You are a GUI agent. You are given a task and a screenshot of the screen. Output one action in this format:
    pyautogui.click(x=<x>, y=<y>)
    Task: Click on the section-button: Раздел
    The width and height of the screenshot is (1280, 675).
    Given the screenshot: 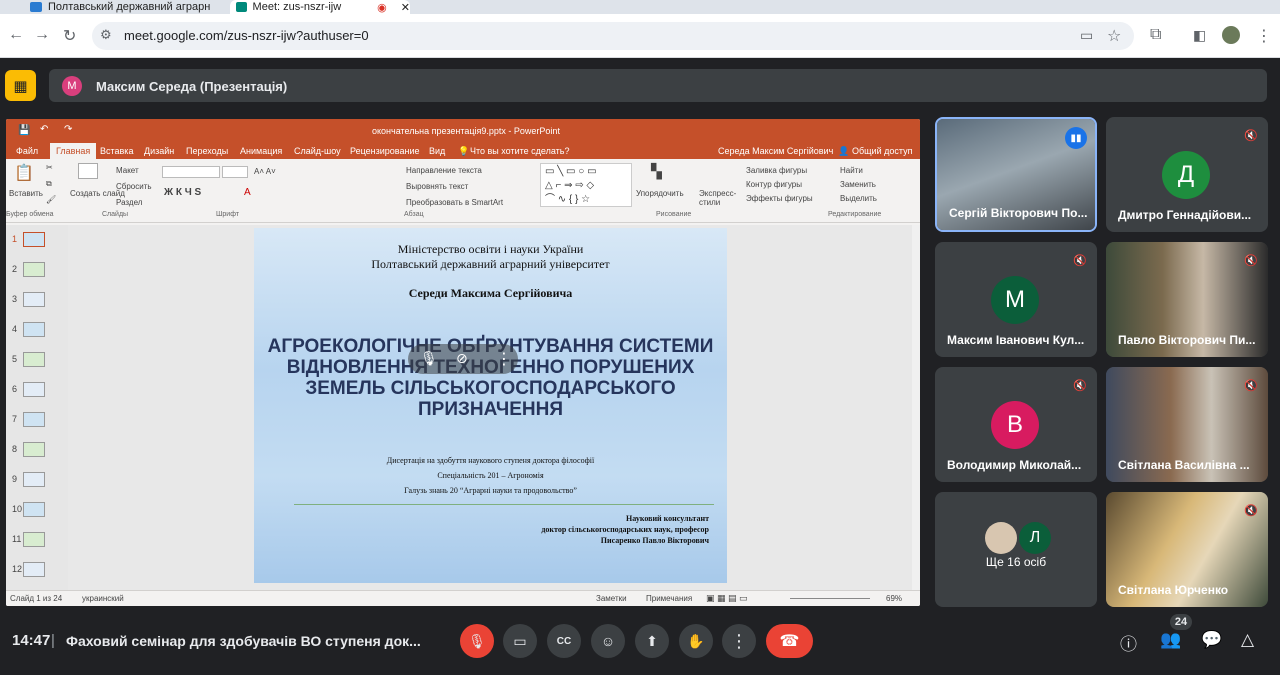 What is the action you would take?
    pyautogui.click(x=129, y=202)
    